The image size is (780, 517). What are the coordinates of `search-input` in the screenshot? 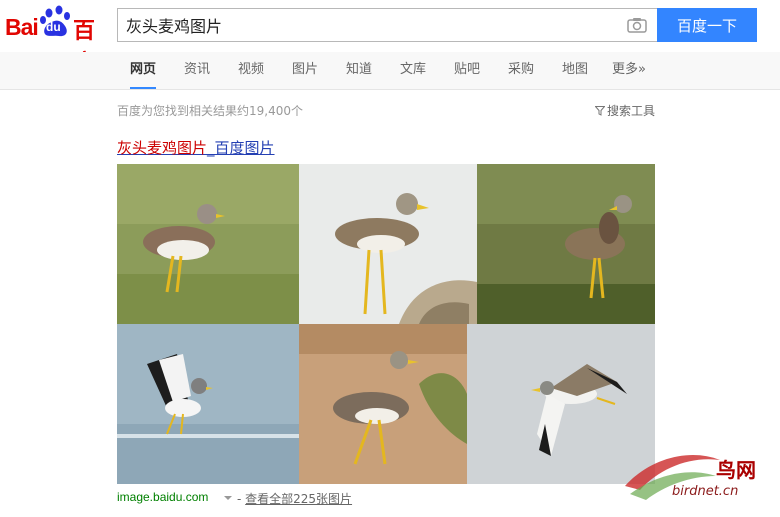 It's located at (371, 25).